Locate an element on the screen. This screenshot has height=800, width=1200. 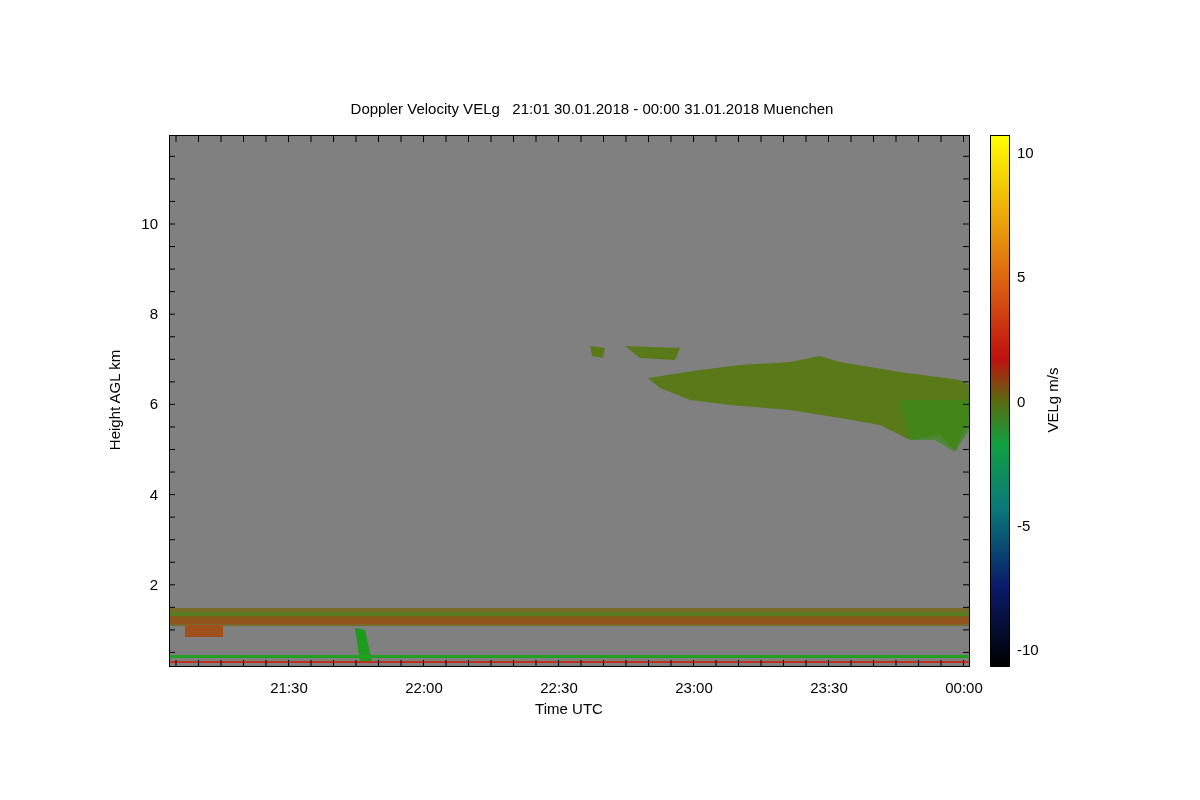
y-axis-label: Height AGL km is located at coordinates (114, 400).